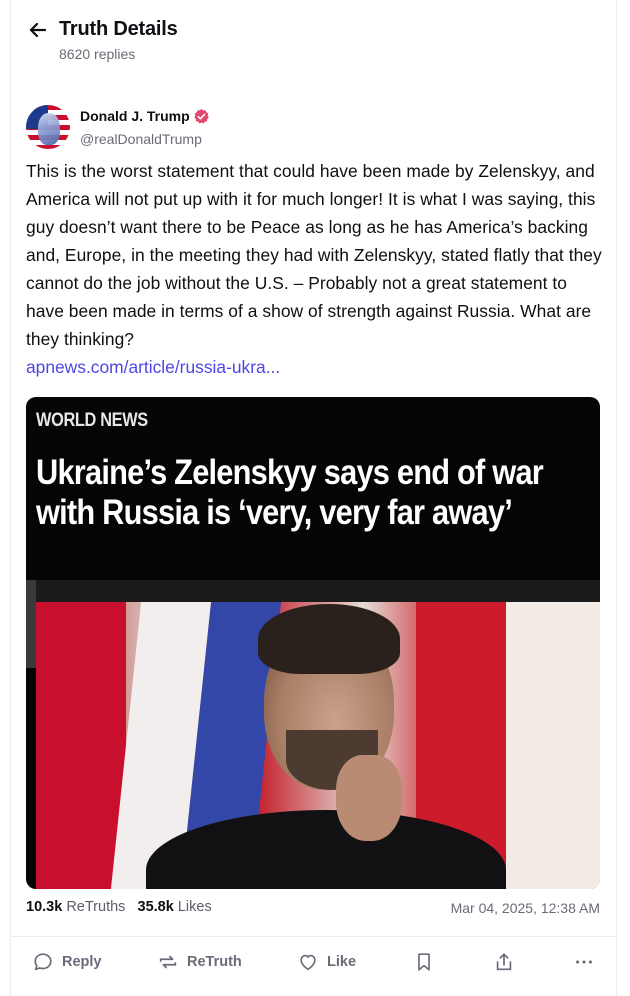 This screenshot has height=996, width=630. I want to click on avatar-portrait, so click(49, 129).